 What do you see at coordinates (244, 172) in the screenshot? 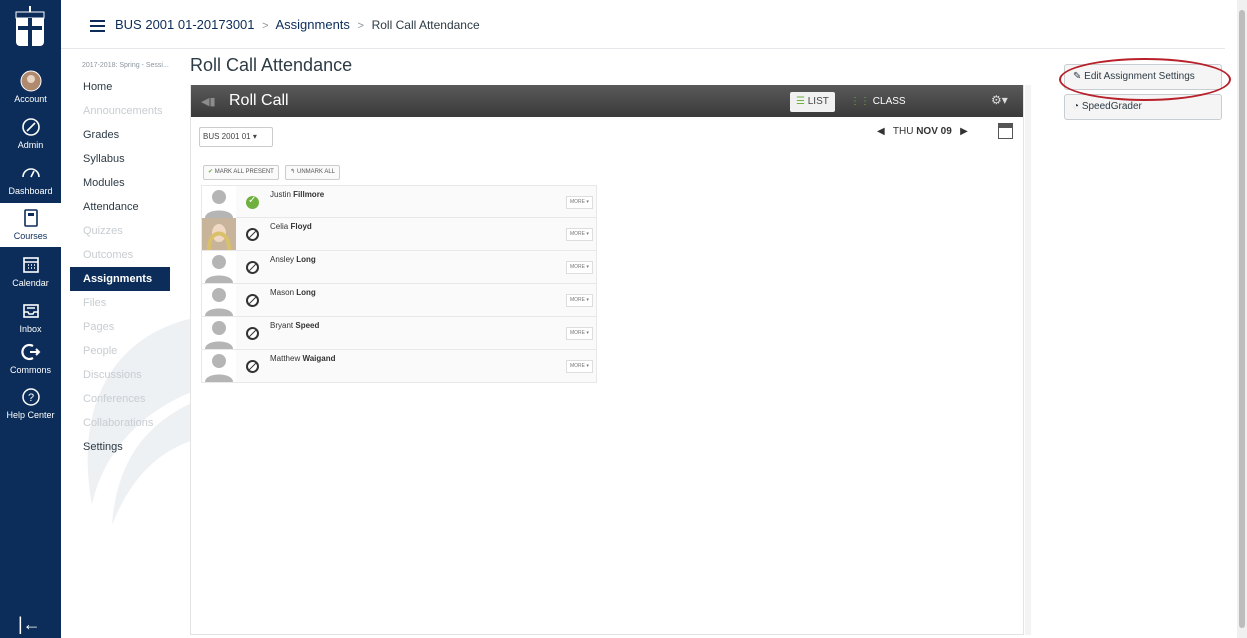
I see `mark-all-present-label: MARK ALL PRESENT` at bounding box center [244, 172].